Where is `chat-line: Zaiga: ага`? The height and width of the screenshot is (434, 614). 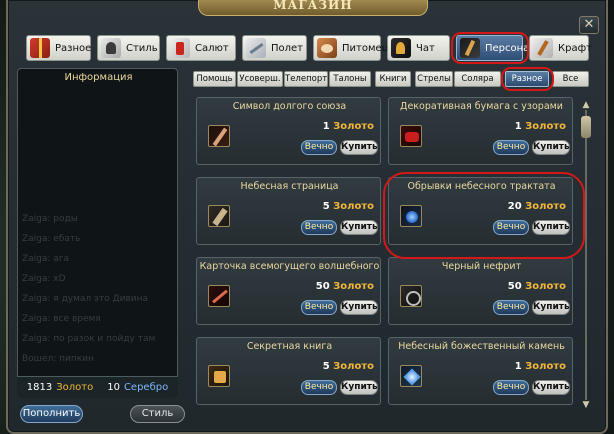 chat-line: Zaiga: ага is located at coordinates (46, 259).